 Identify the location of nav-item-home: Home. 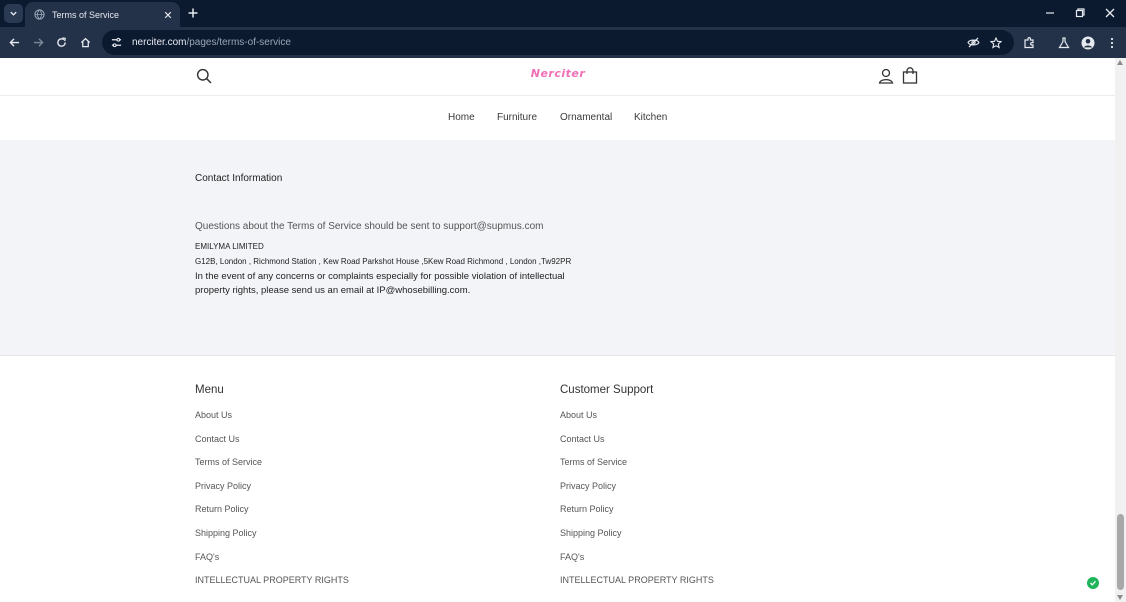
(461, 117).